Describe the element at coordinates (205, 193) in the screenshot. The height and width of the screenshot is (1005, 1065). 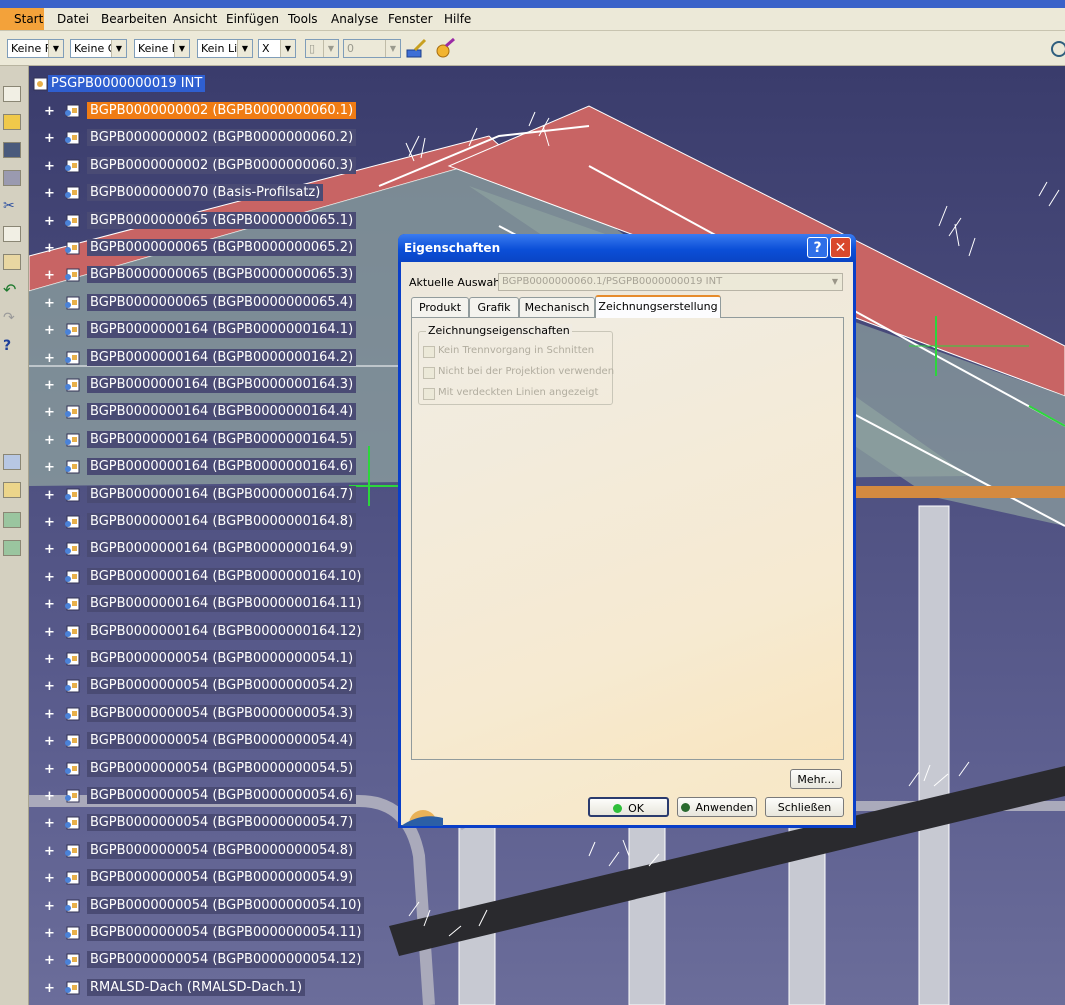
I see `tree-node-label: BGPB0000000070 (Basis-Profilsatz)` at that location.